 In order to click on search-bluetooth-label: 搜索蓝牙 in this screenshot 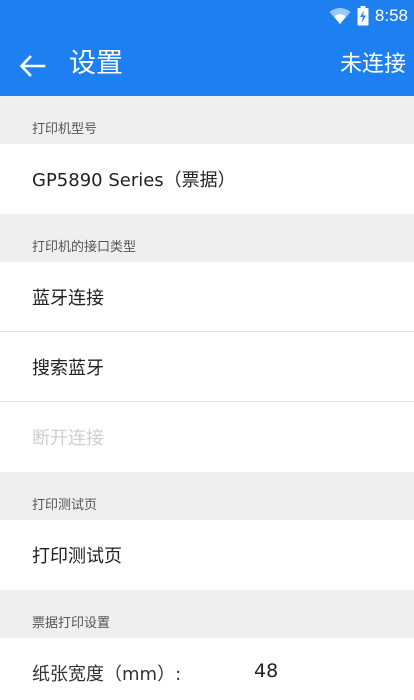, I will do `click(68, 368)`.